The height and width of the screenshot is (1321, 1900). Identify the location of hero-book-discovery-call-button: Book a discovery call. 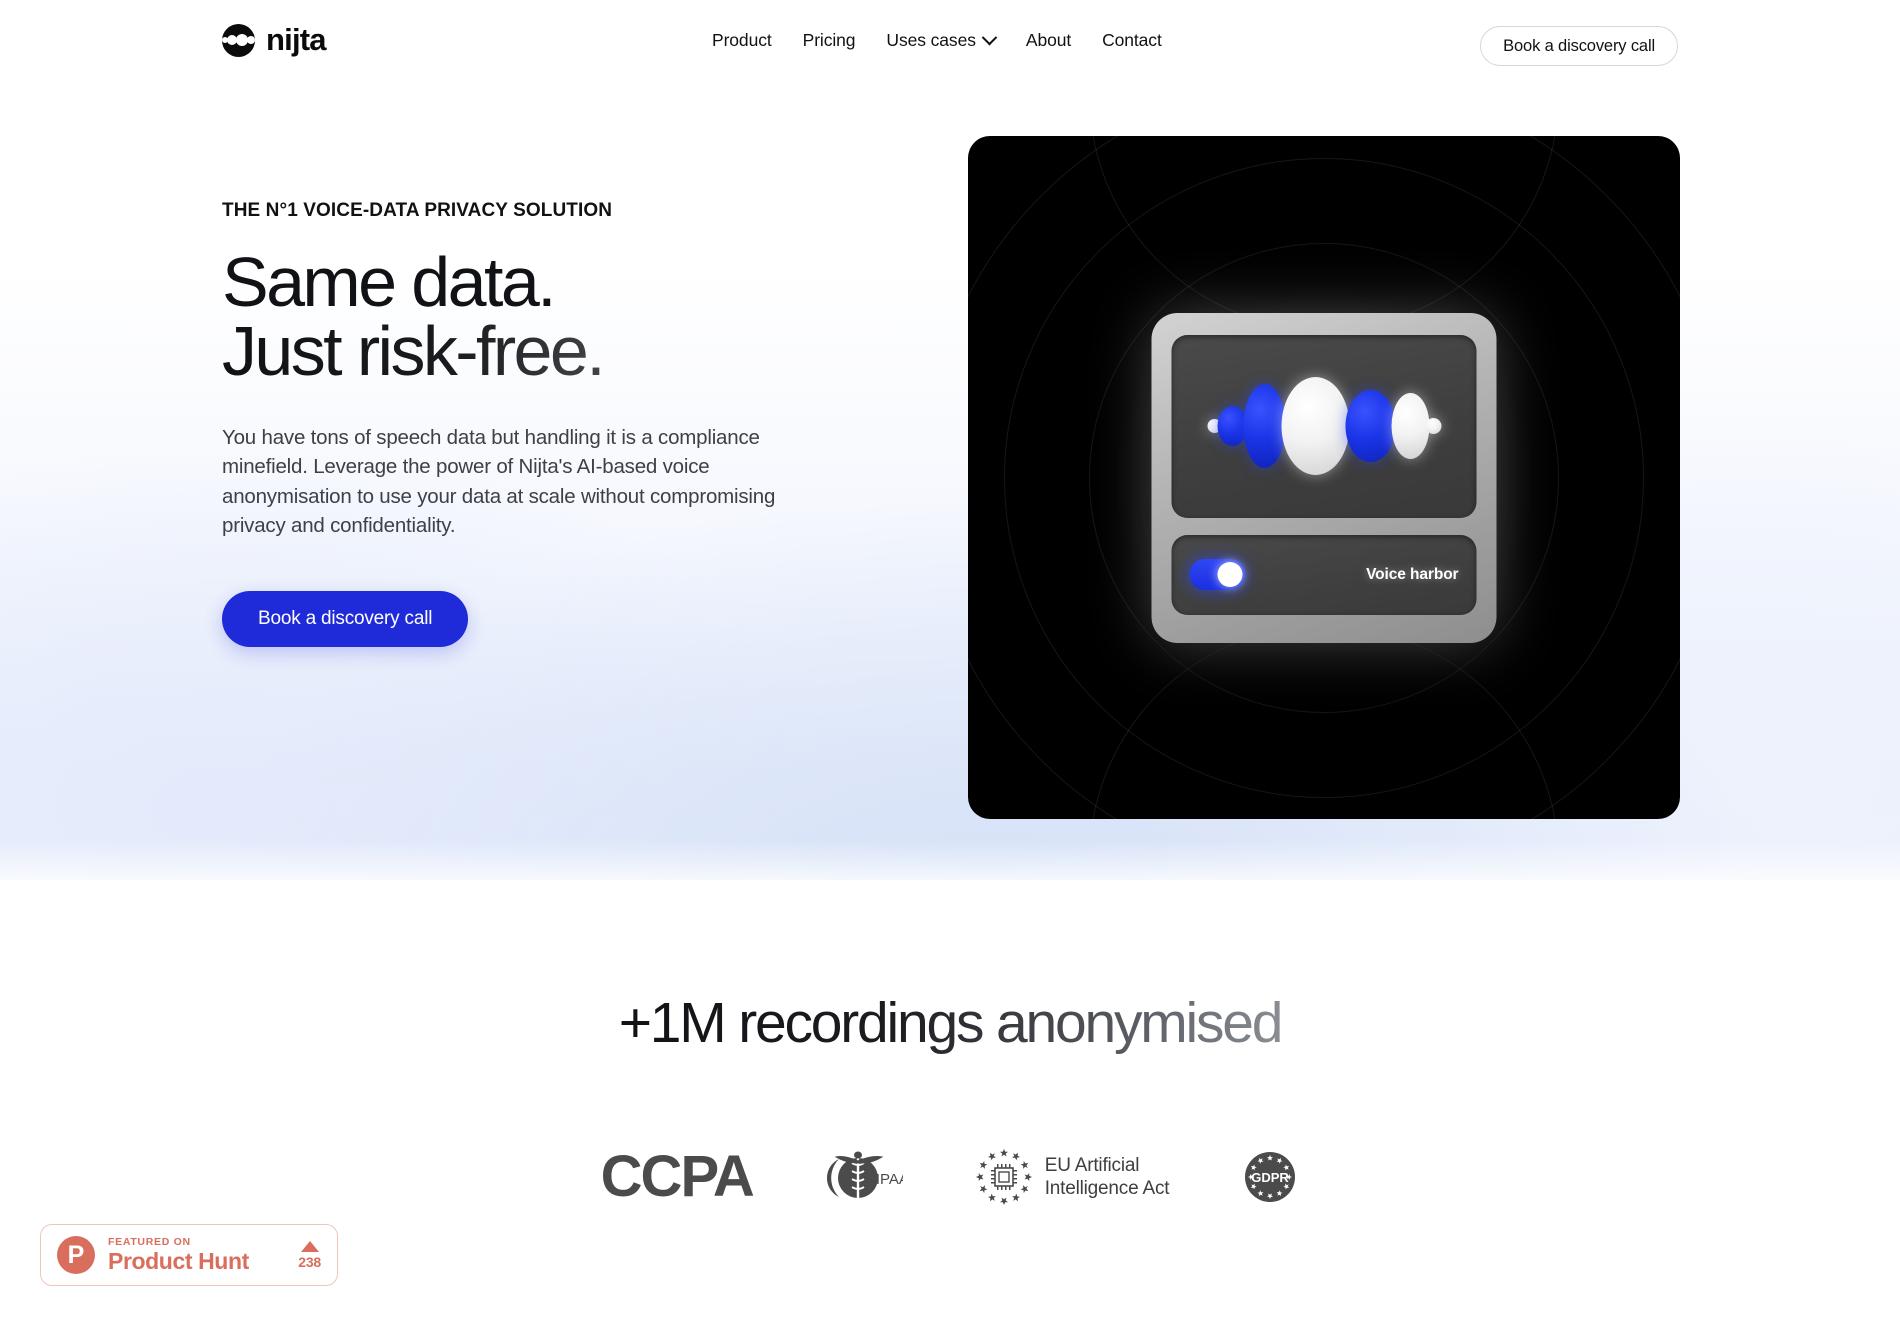
(345, 618).